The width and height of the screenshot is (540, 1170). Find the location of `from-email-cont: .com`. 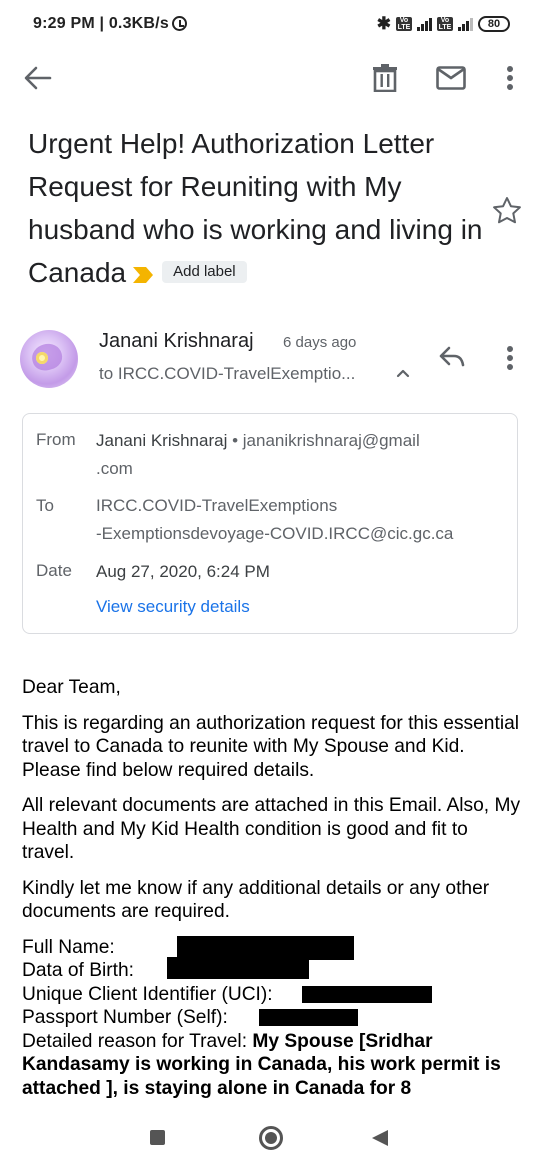

from-email-cont: .com is located at coordinates (114, 468).